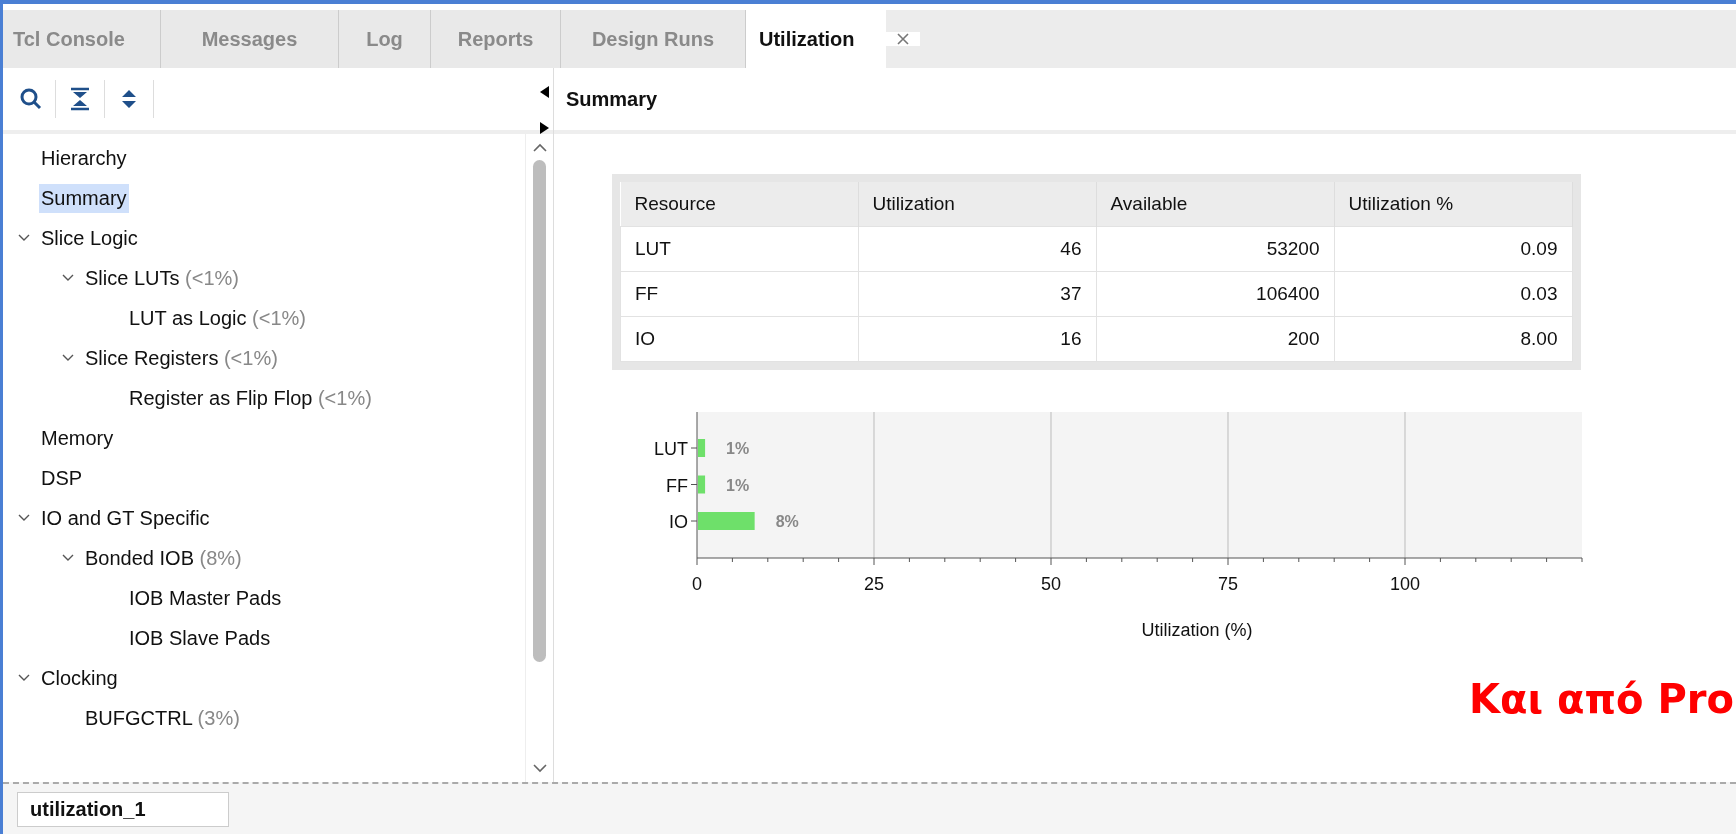 Image resolution: width=1736 pixels, height=834 pixels. What do you see at coordinates (1453, 249) in the screenshot?
I see `table-cell: 0.09` at bounding box center [1453, 249].